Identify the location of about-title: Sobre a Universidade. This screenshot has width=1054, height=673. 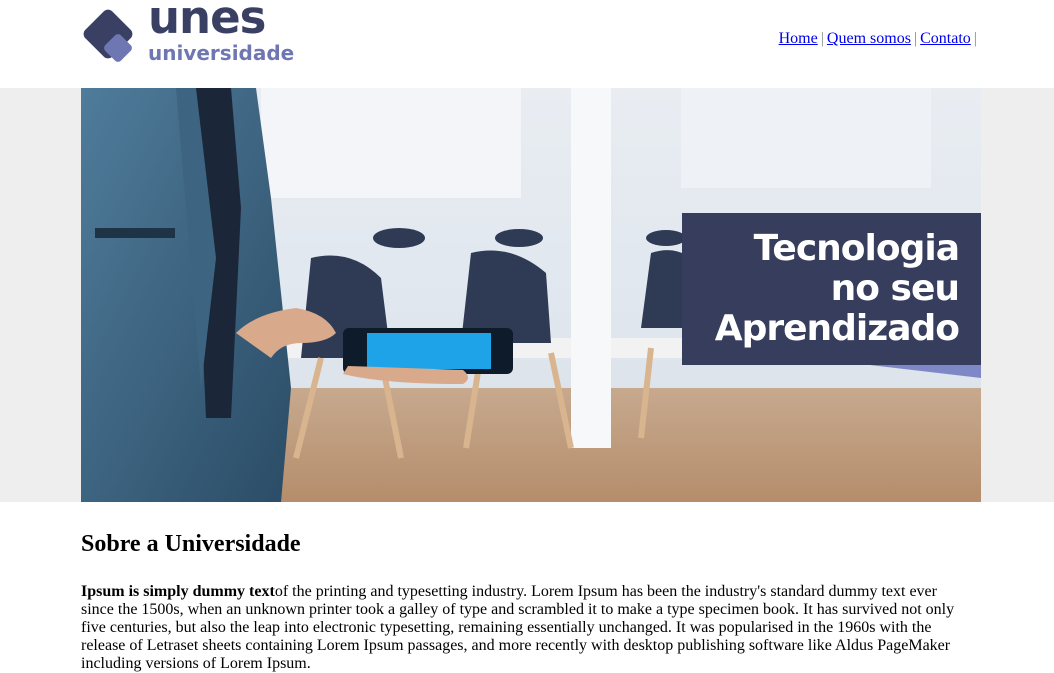
(191, 544).